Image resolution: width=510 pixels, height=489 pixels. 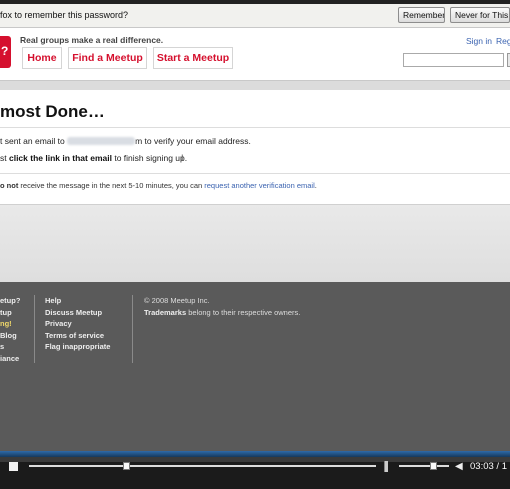 I want to click on footer-column-about: etup? tup ng! Blog s iance, so click(x=10, y=329).